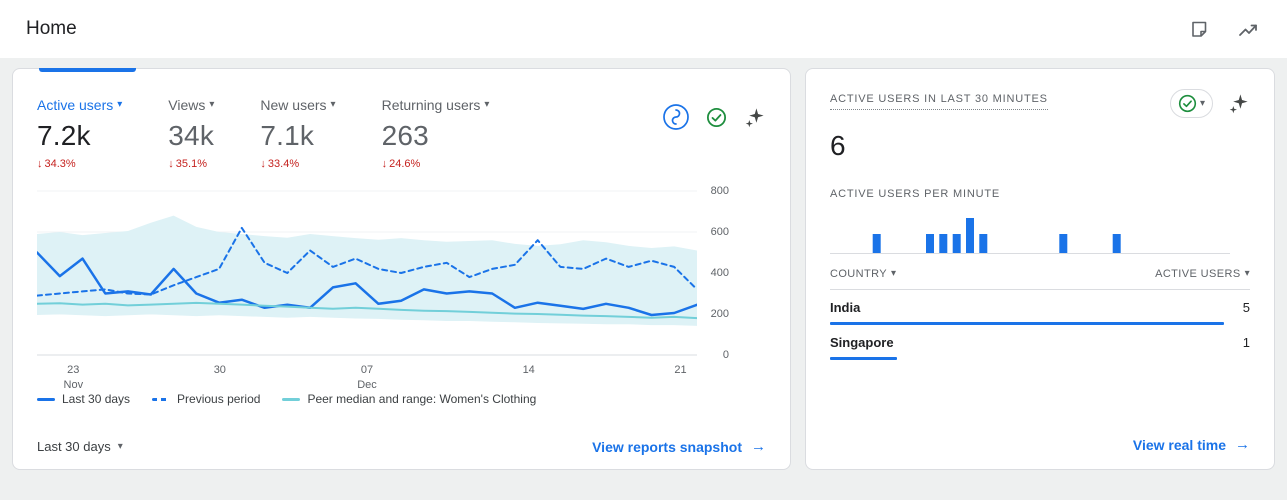  What do you see at coordinates (293, 105) in the screenshot?
I see `metric-label-text: New users` at bounding box center [293, 105].